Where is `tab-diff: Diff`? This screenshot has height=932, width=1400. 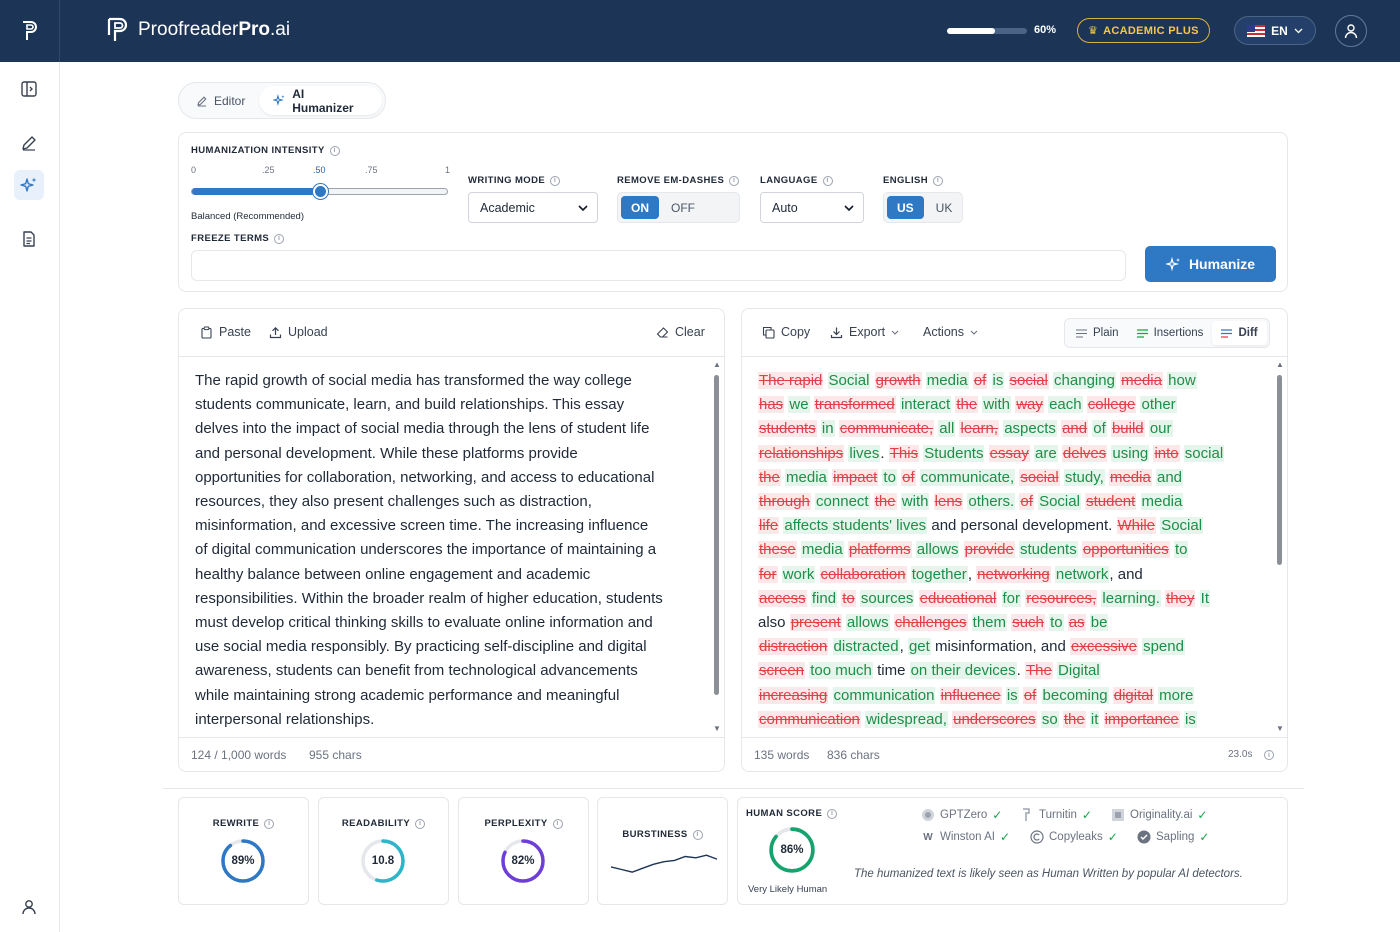 tab-diff: Diff is located at coordinates (1239, 333).